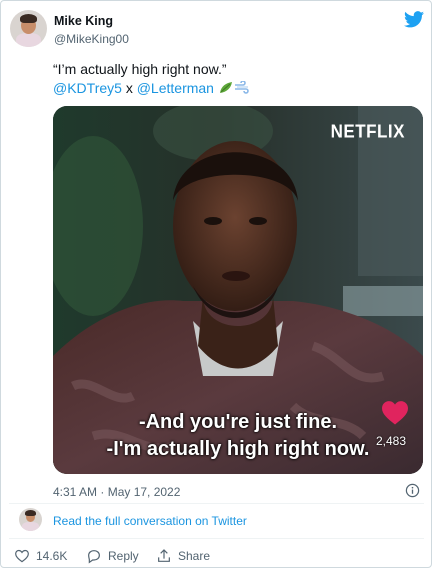 This screenshot has height=570, width=434. Describe the element at coordinates (175, 88) in the screenshot. I see `mention-letterman-link: @Letterman` at that location.